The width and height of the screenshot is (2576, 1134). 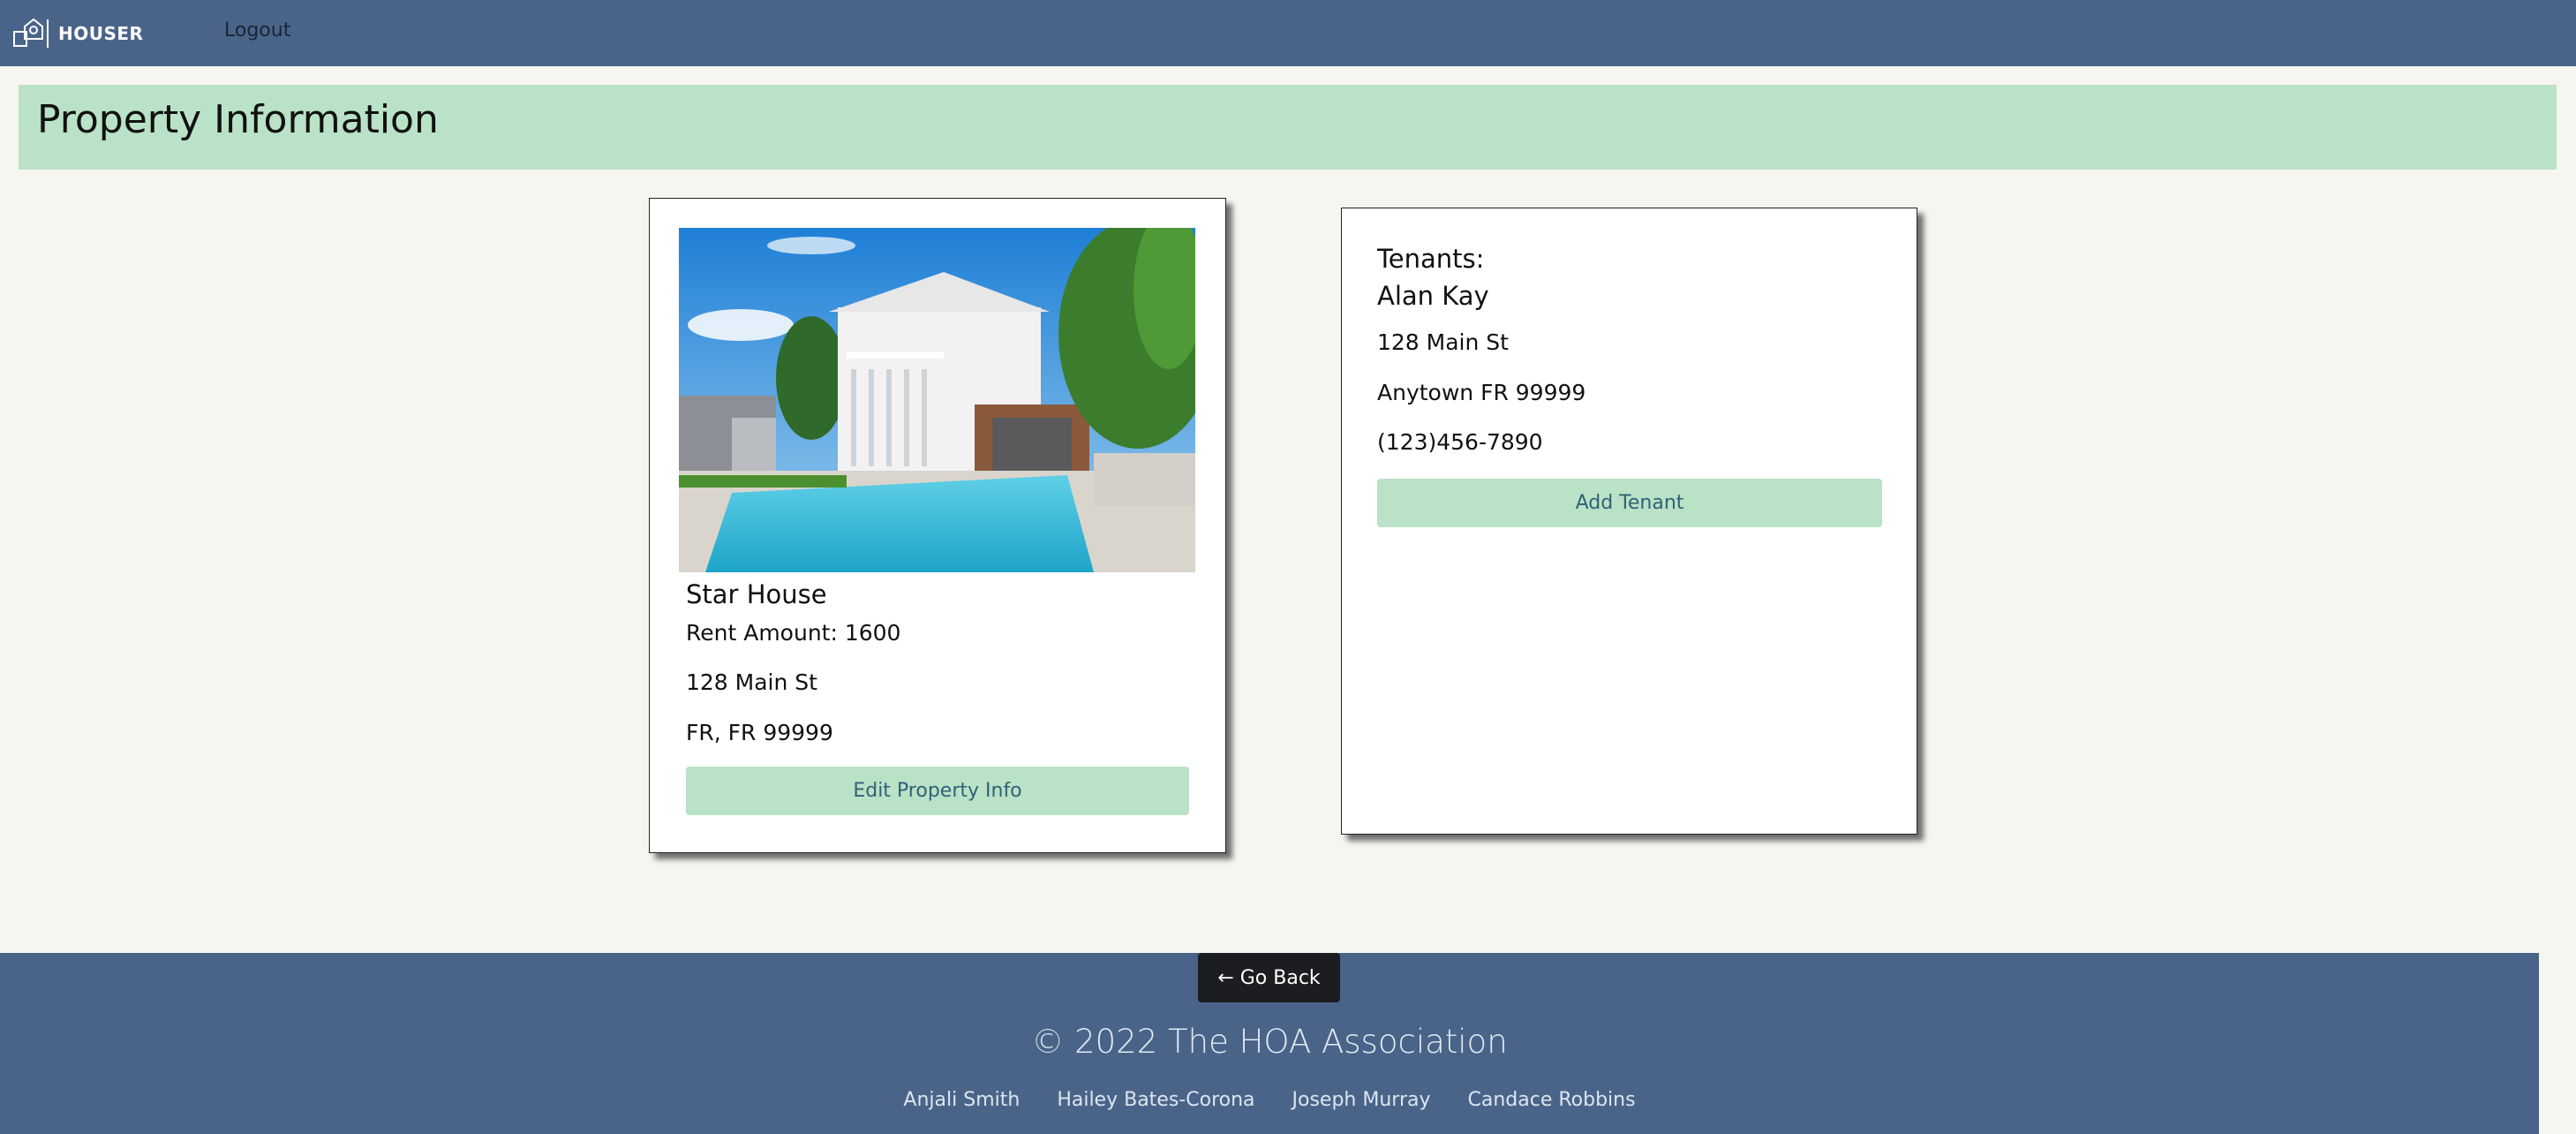 What do you see at coordinates (1433, 296) in the screenshot?
I see `tenant-name: Alan Kay` at bounding box center [1433, 296].